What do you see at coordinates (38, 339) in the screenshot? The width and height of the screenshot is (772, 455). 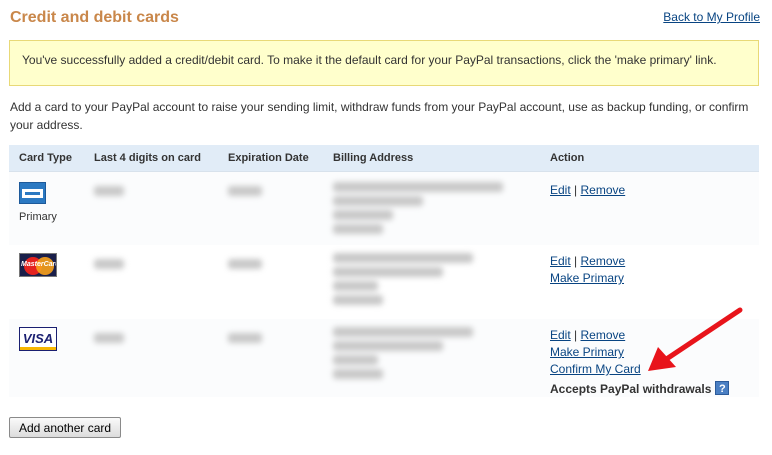 I see `visa-logo: VISA` at bounding box center [38, 339].